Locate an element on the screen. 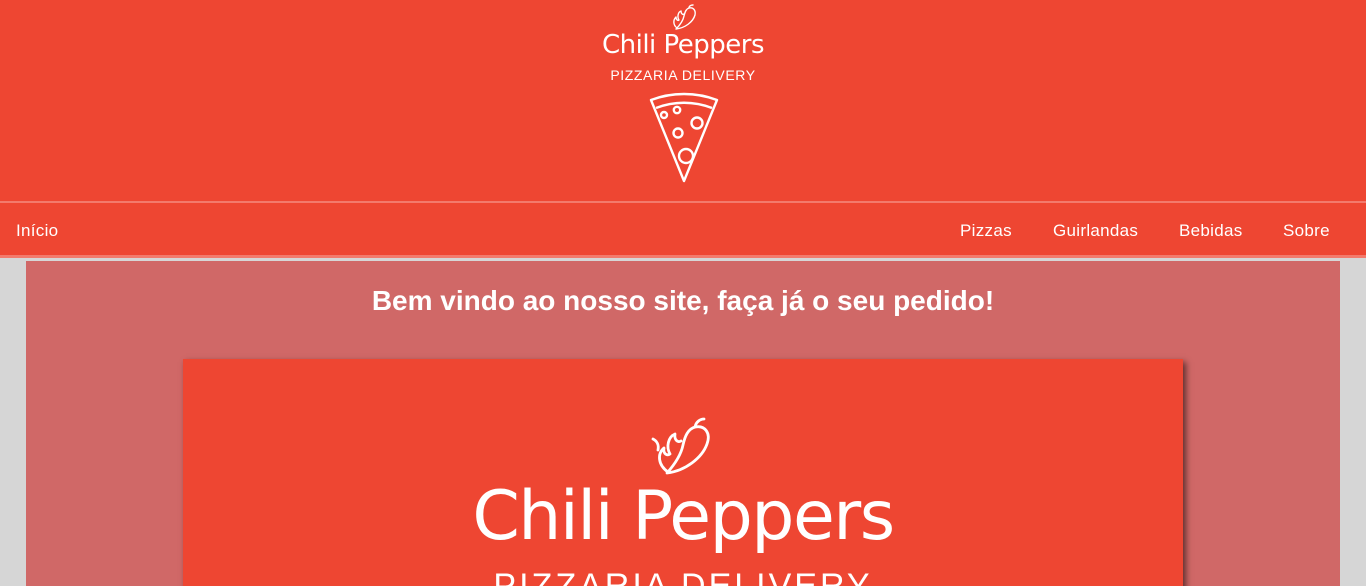 The height and width of the screenshot is (586, 1366). brand-name: Chili Peppers is located at coordinates (683, 45).